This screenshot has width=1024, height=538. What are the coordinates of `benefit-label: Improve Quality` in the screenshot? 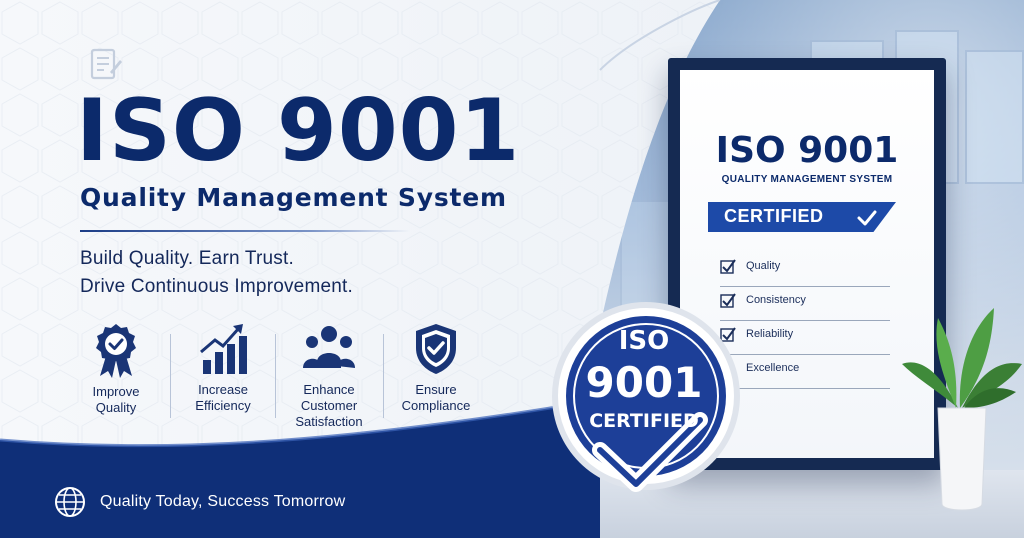 It's located at (116, 399).